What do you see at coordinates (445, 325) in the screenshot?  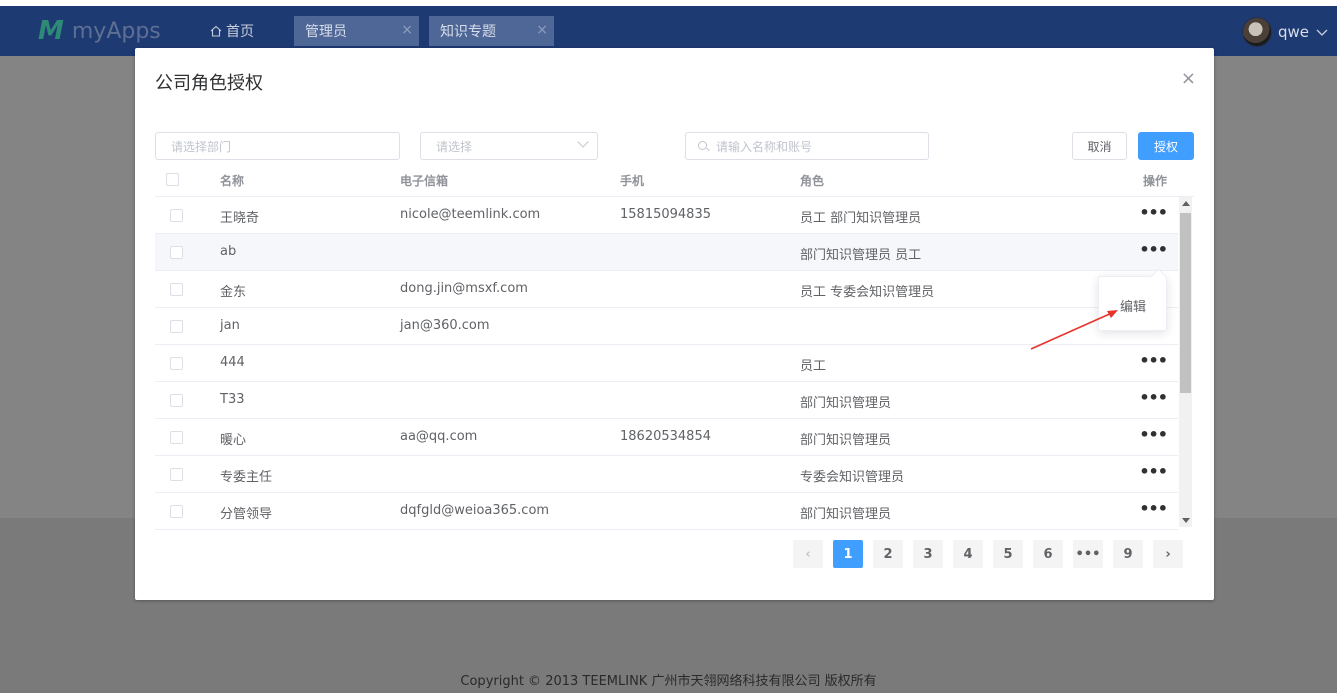 I see `cell-email: jan@360.com` at bounding box center [445, 325].